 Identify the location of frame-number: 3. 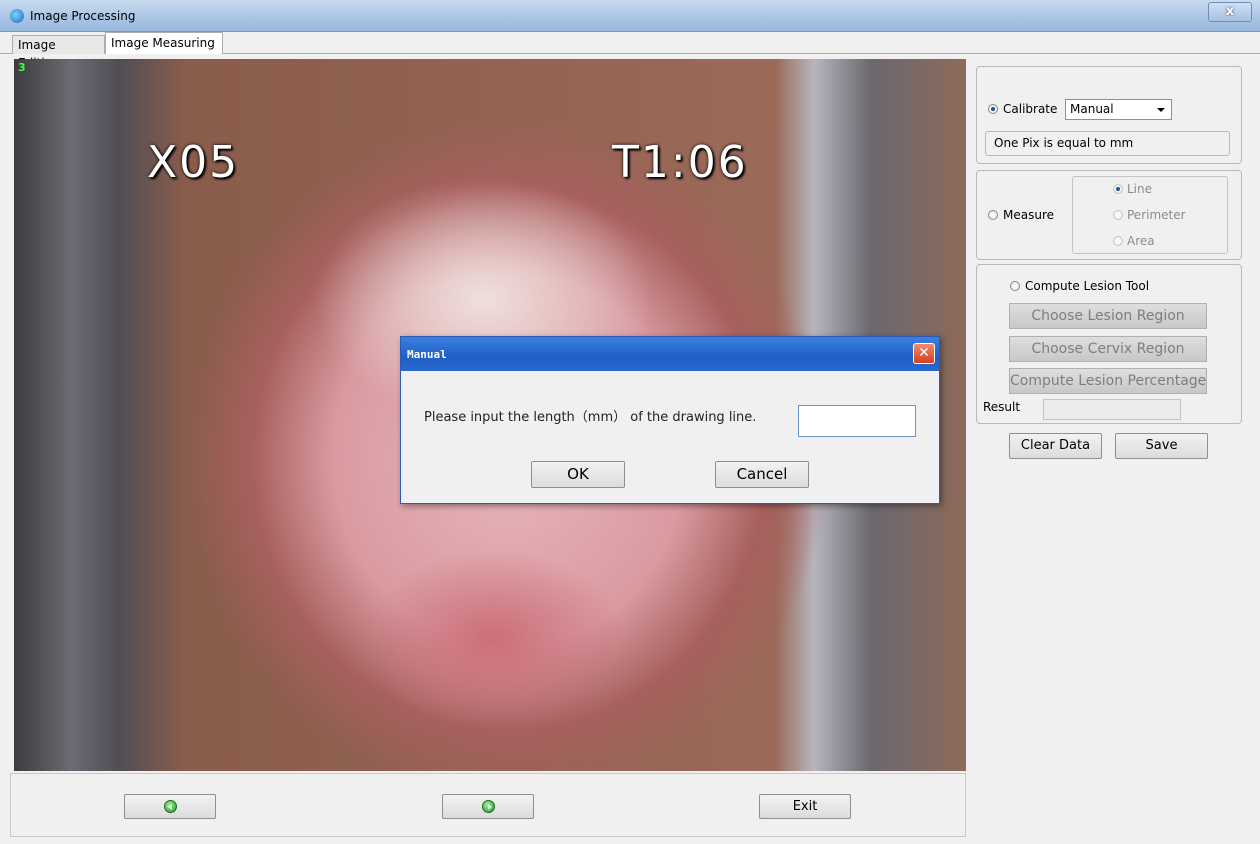
(22, 67).